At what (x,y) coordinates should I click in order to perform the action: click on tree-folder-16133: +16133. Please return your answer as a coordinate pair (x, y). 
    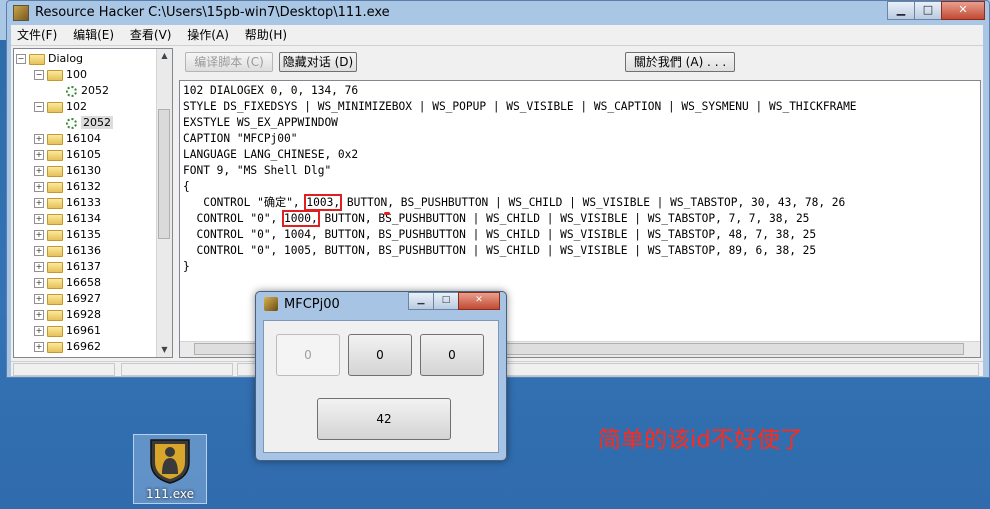
    Looking at the image, I should click on (67, 203).